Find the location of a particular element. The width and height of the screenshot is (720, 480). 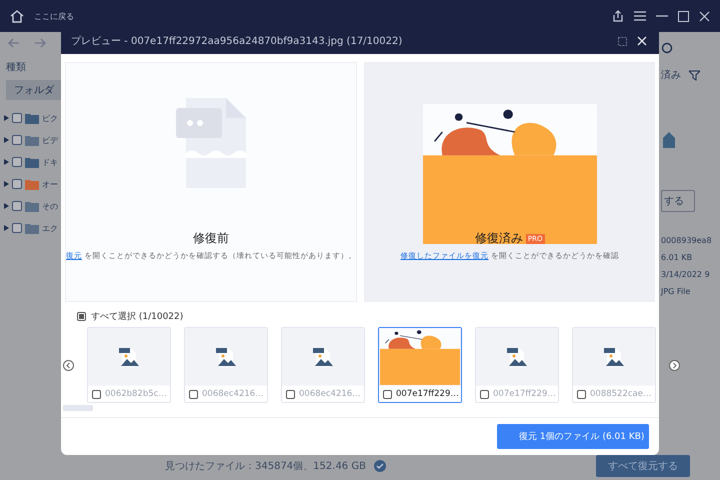

tree-item: ビデ is located at coordinates (50, 140).